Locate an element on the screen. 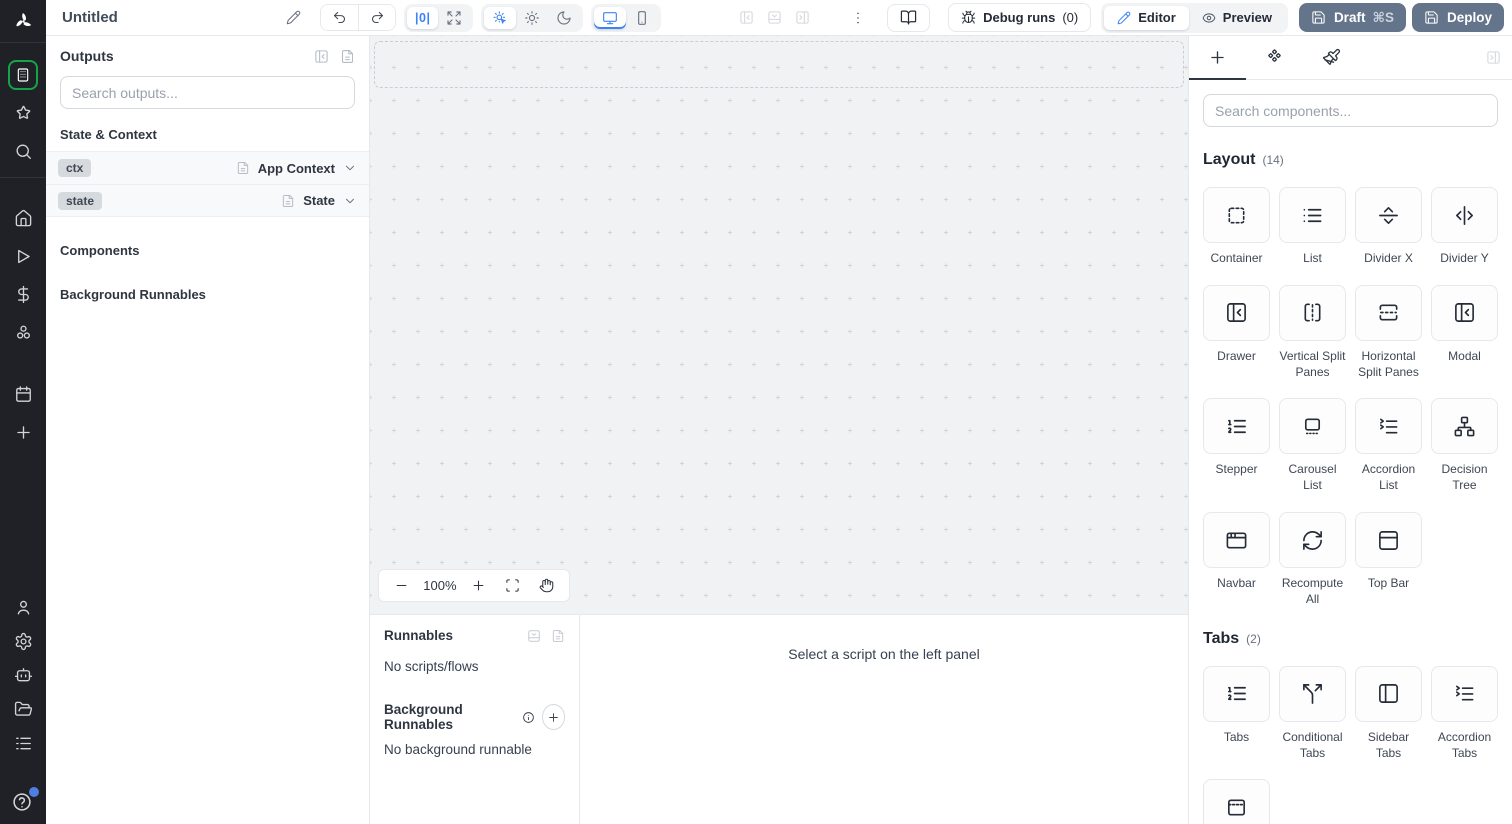 Image resolution: width=1512 pixels, height=824 pixels. draft-shortcut: ⌘S is located at coordinates (1383, 17).